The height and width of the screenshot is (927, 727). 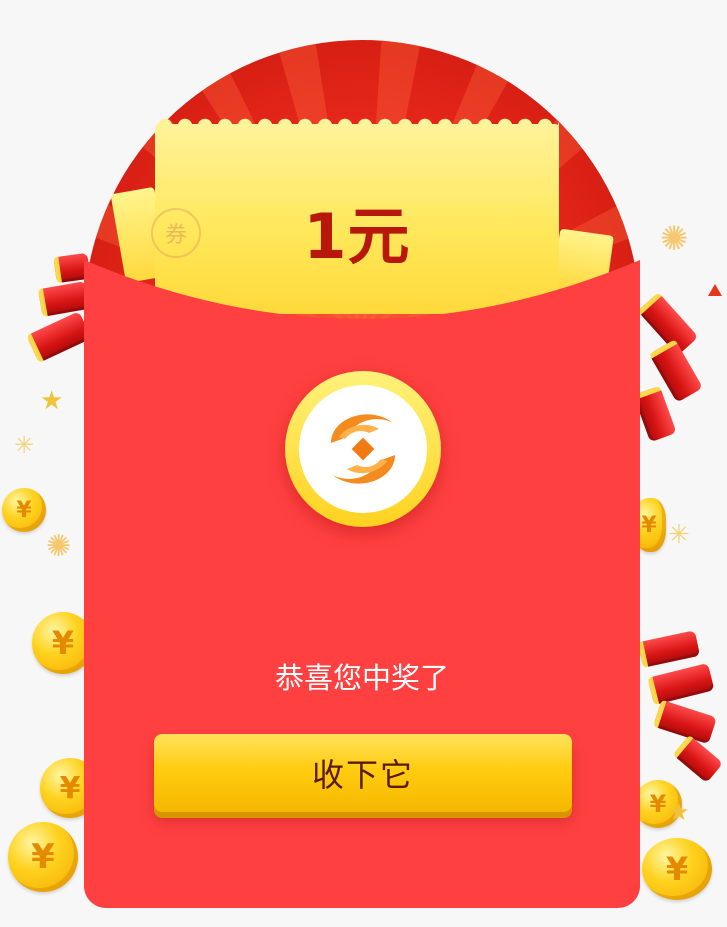 I want to click on congrats-message: 恭喜您中奖了, so click(x=361, y=678).